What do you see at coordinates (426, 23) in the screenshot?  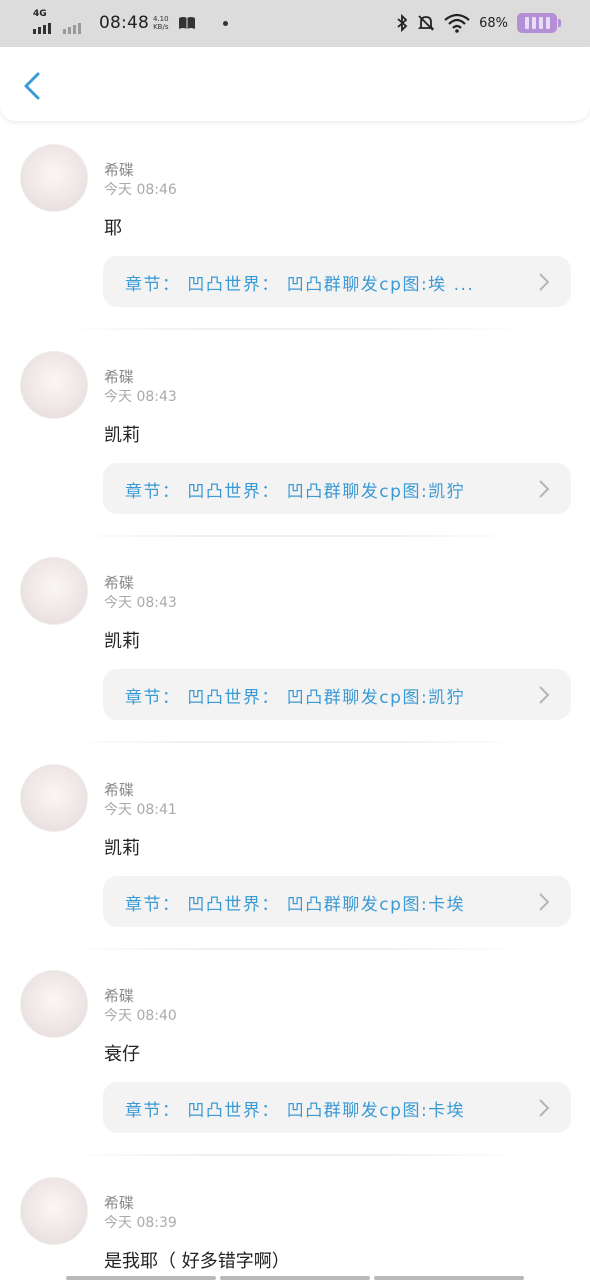 I see `bell-muted-icon` at bounding box center [426, 23].